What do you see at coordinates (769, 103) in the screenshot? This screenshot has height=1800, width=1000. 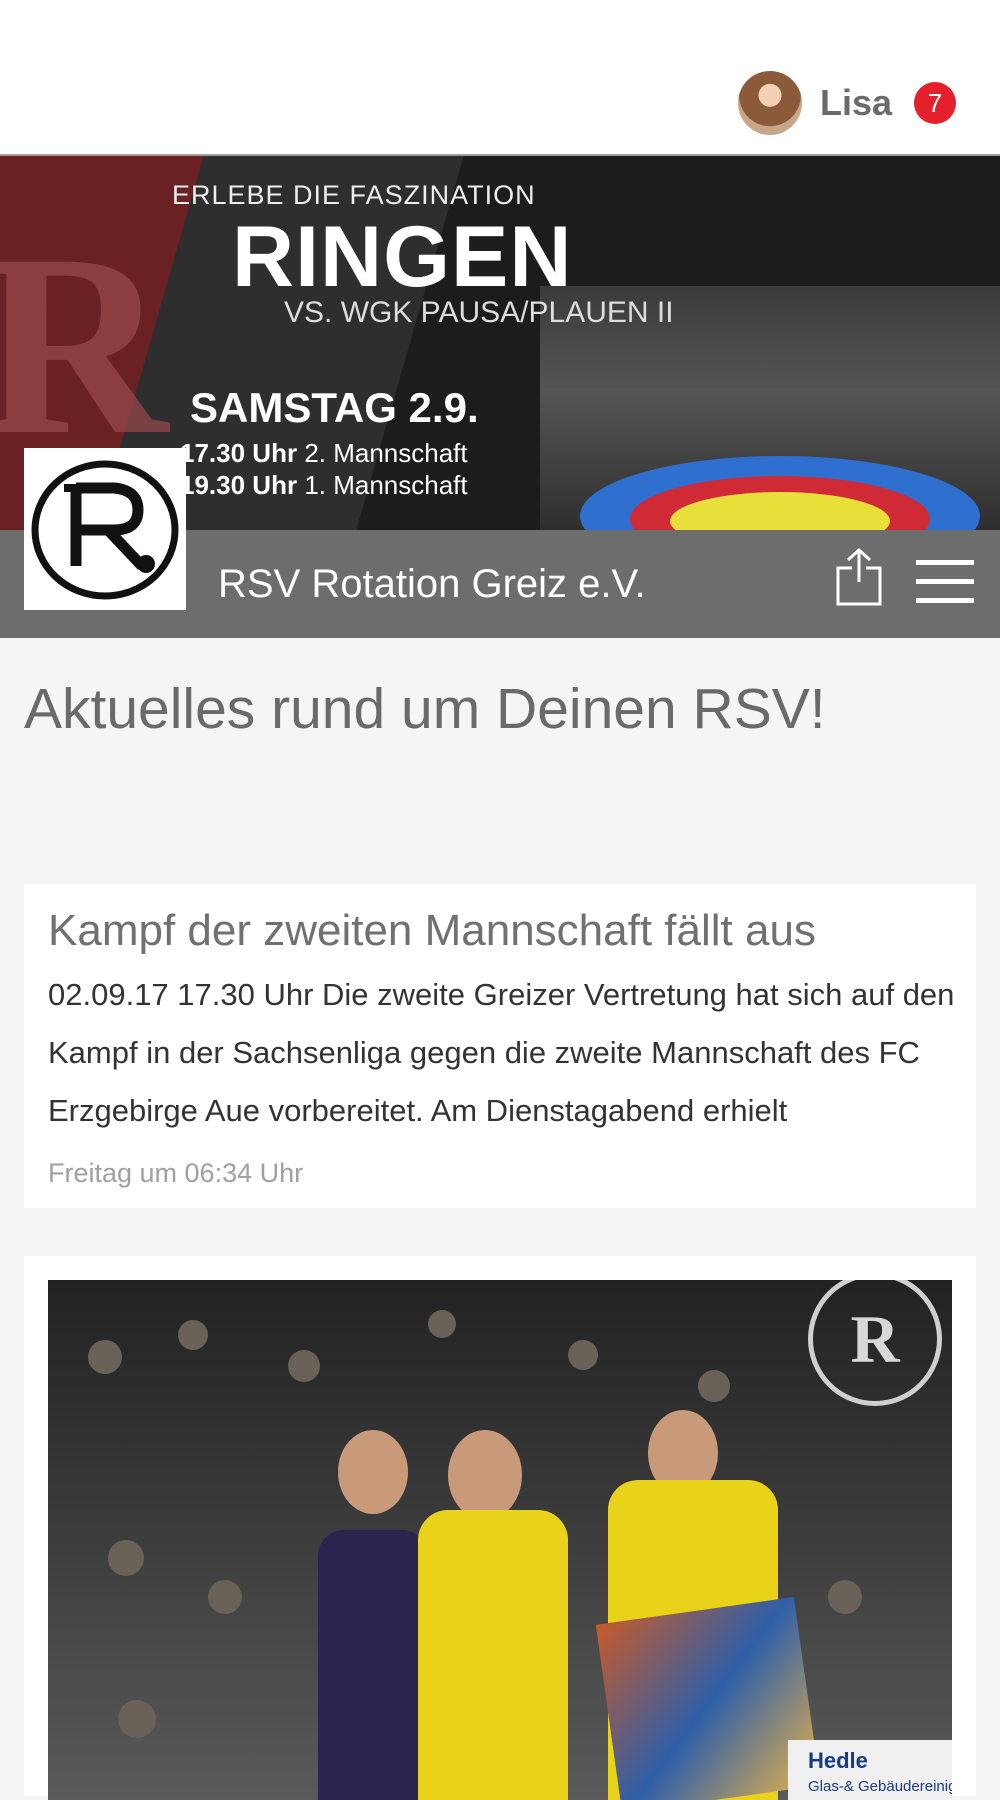 I see `avatar` at bounding box center [769, 103].